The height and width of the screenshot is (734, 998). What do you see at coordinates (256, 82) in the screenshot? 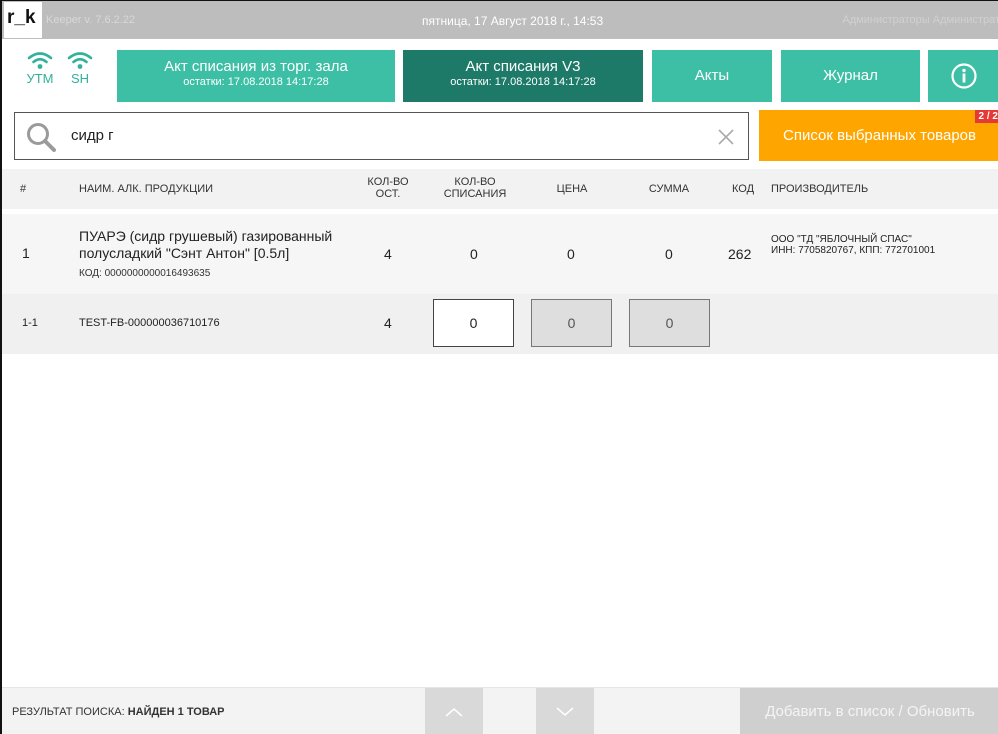
I see `act-trade-hall-subtitle: остатки: 17.08.2018 14:17:28` at bounding box center [256, 82].